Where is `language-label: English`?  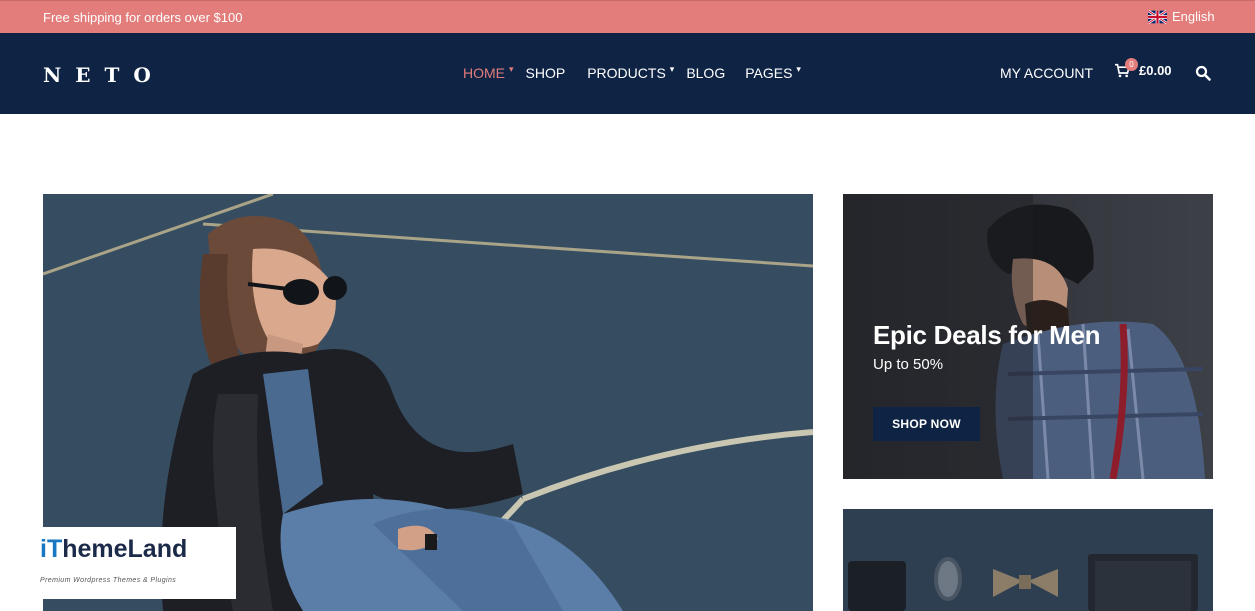
language-label: English is located at coordinates (1193, 16).